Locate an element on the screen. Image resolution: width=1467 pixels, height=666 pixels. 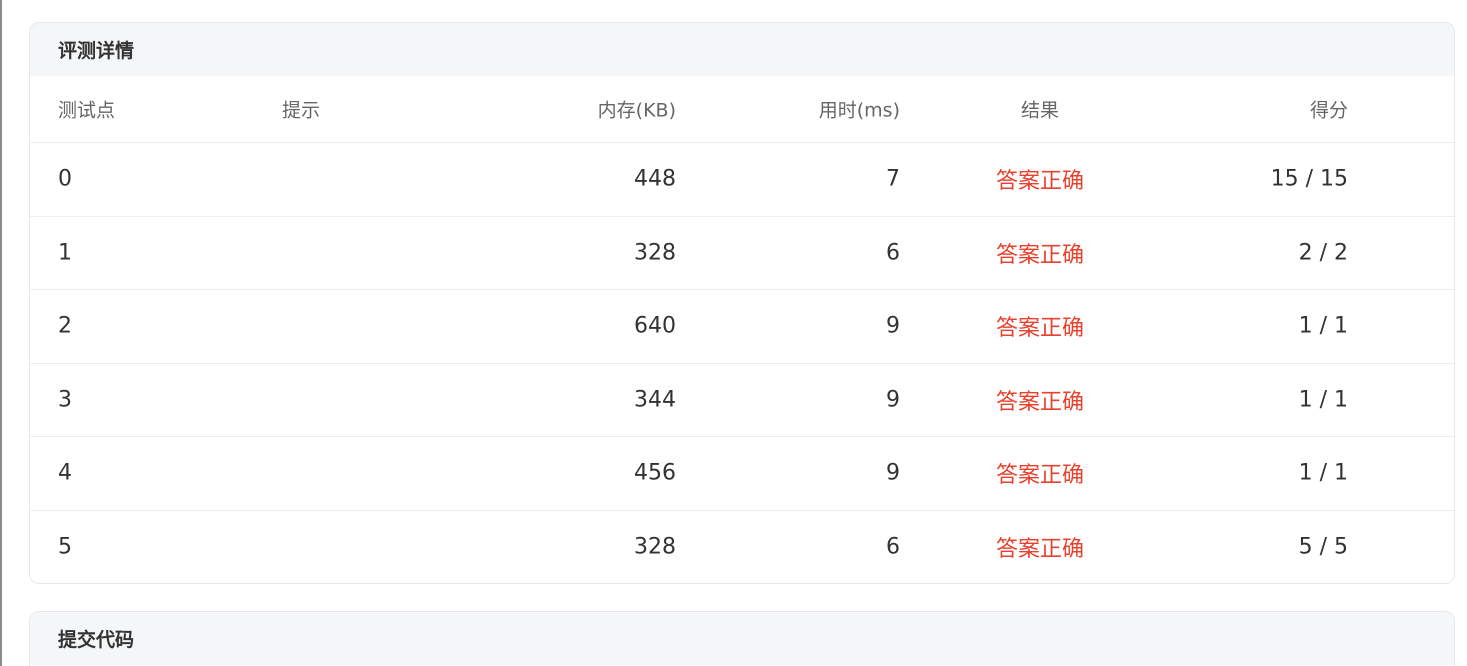
table-row: 3 344 9 答案正确 1 / 1 is located at coordinates (742, 400).